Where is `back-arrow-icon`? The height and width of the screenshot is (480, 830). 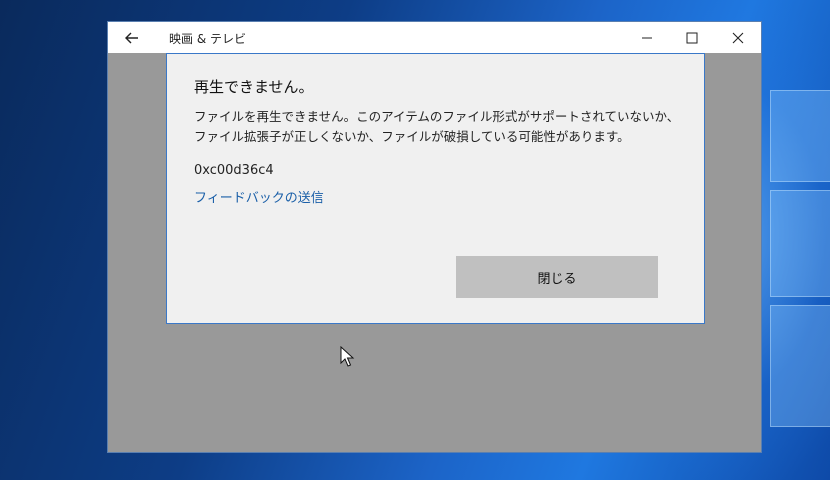
back-arrow-icon is located at coordinates (131, 38).